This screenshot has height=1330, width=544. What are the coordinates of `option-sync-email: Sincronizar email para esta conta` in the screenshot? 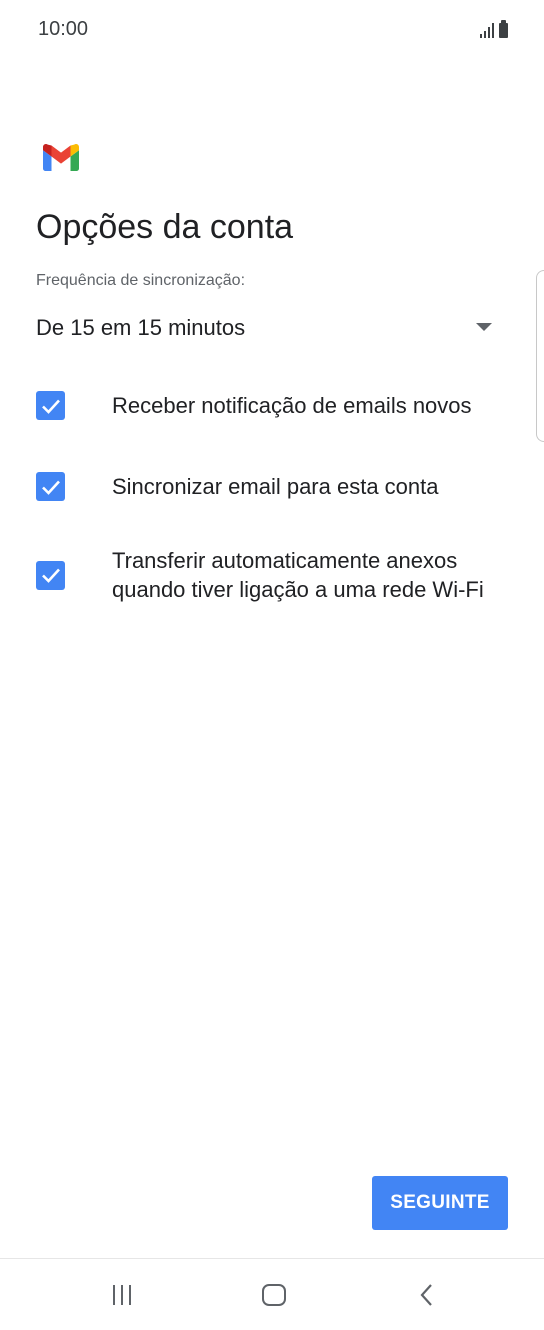 It's located at (271, 486).